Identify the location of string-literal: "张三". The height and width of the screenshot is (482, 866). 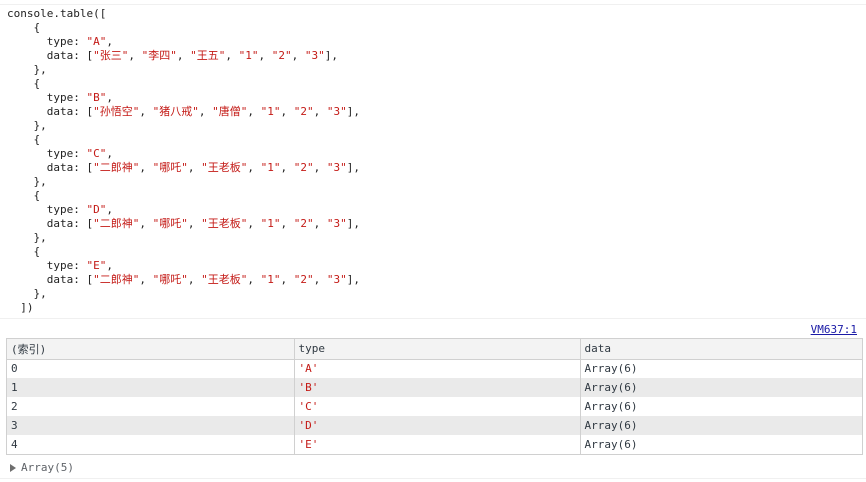
(111, 55).